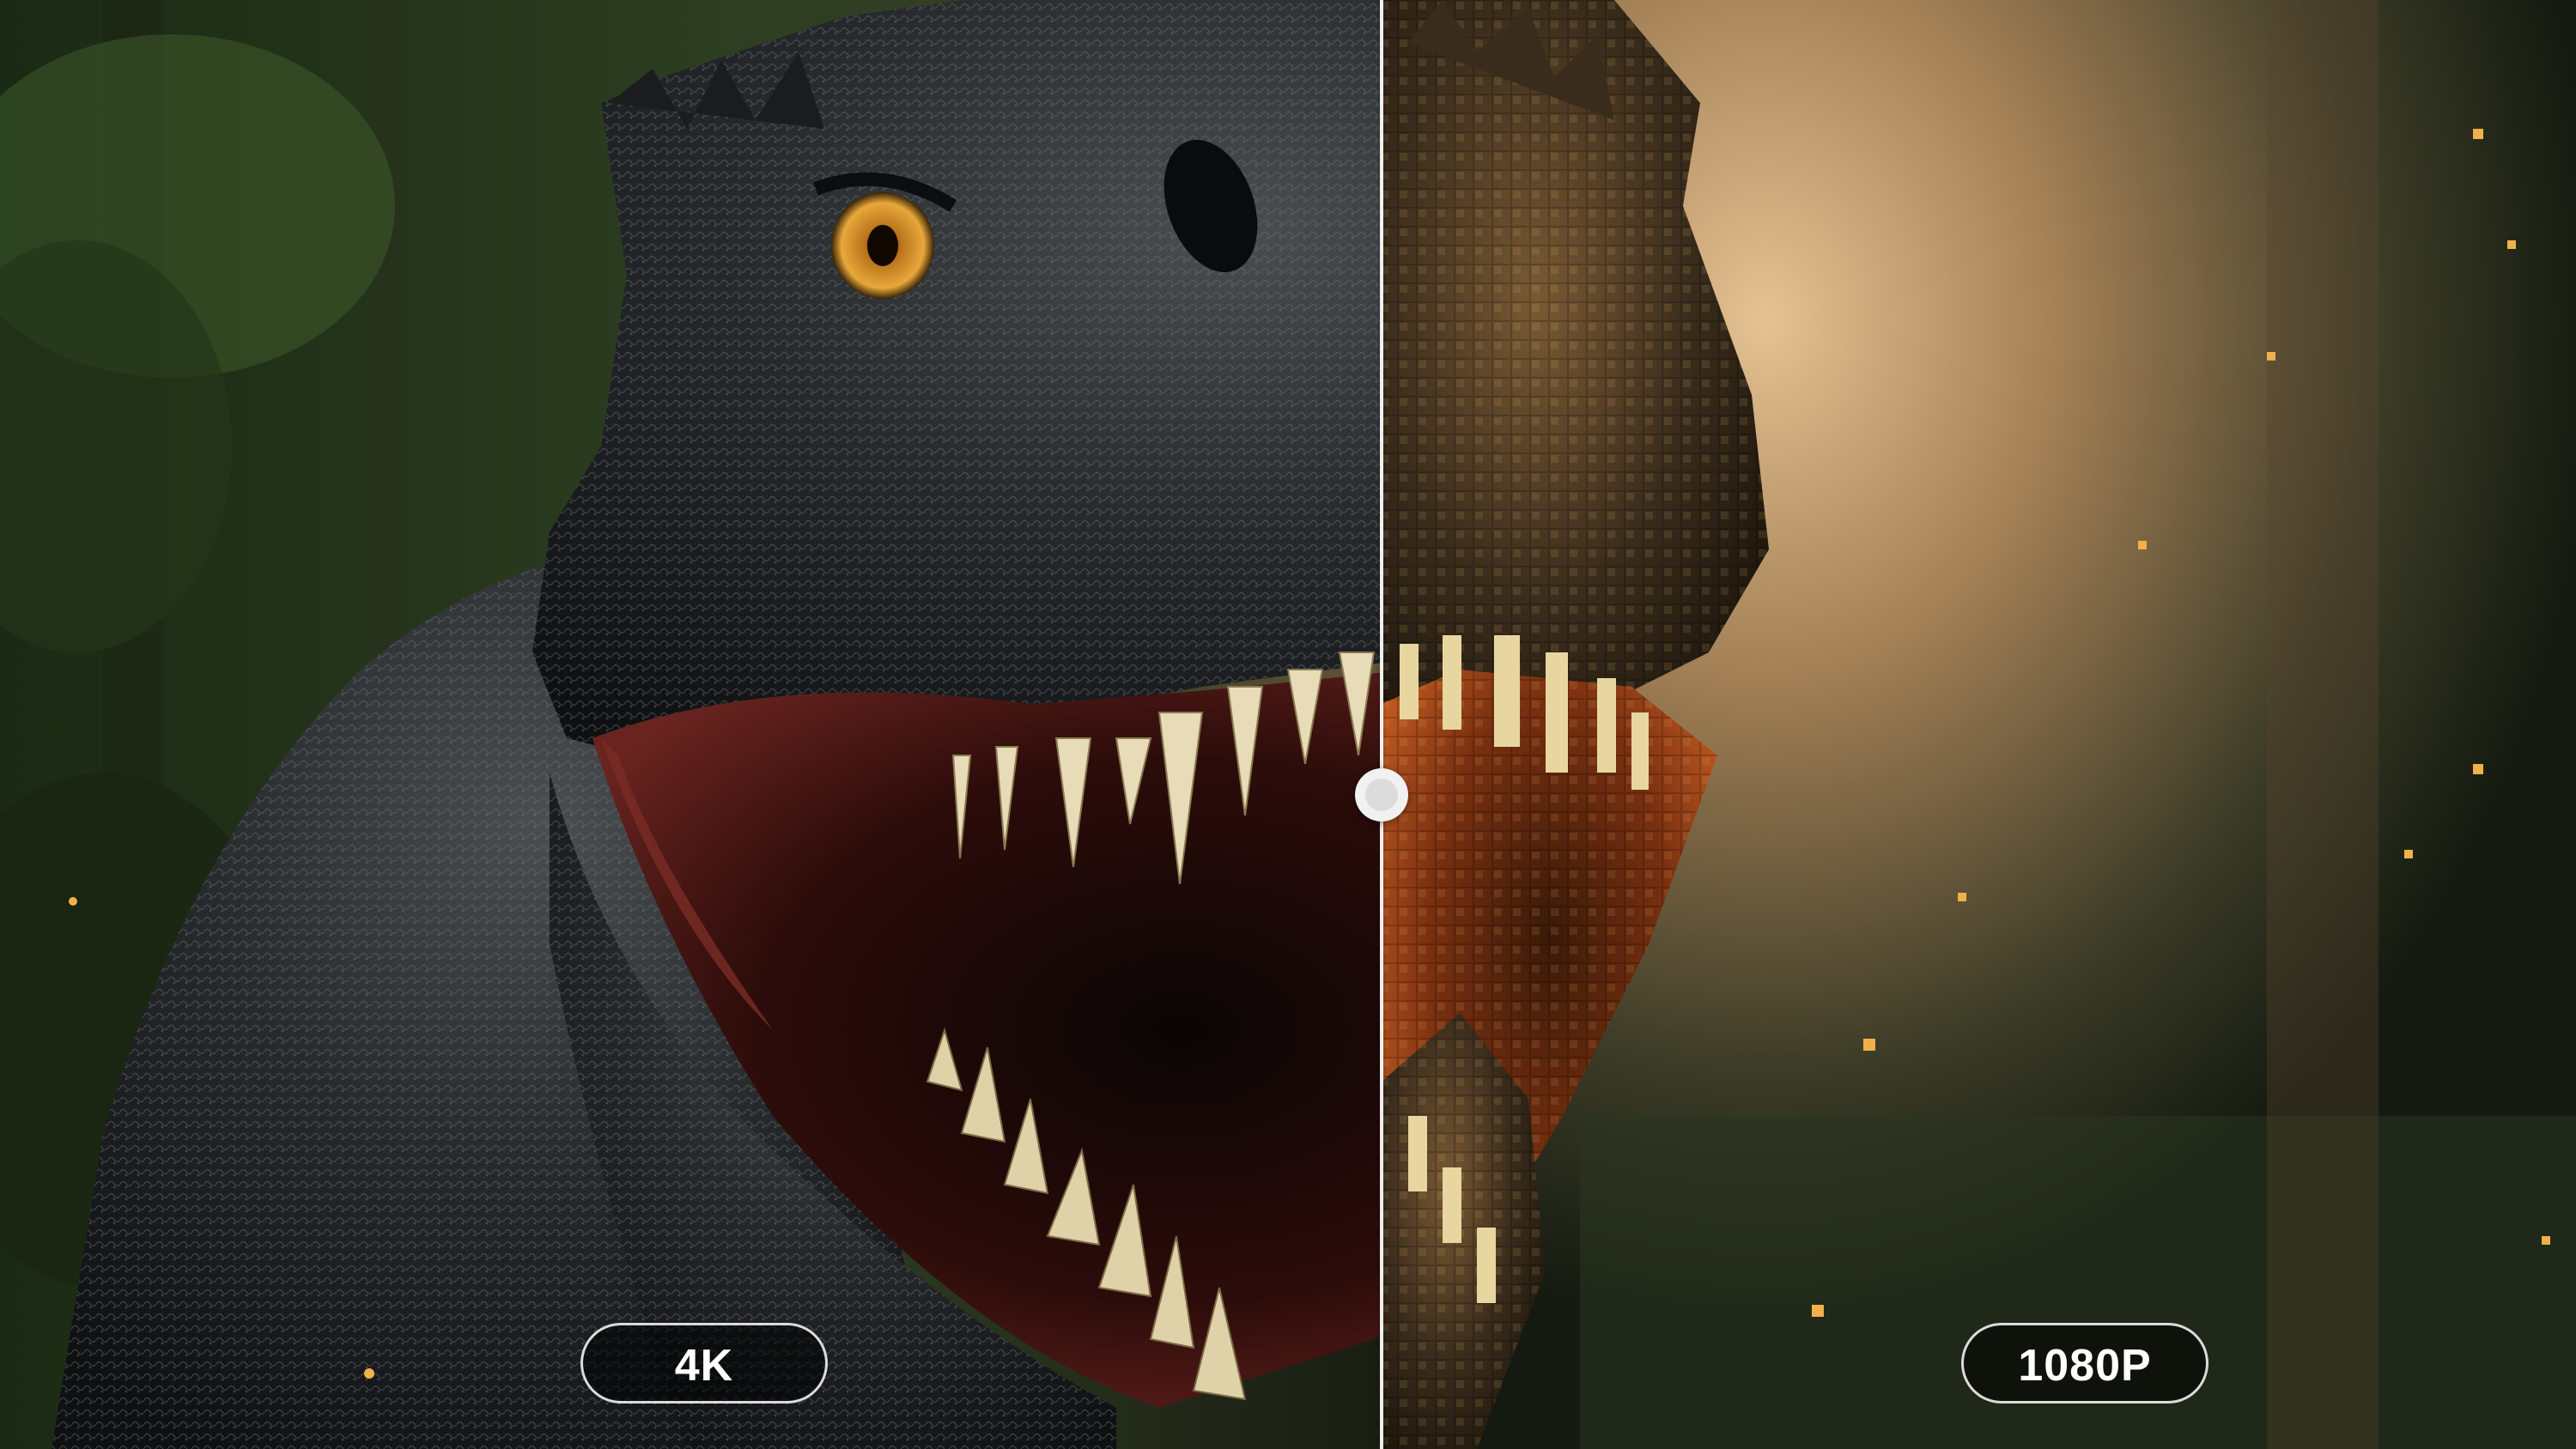  Describe the element at coordinates (1382, 795) in the screenshot. I see `divider-drag-handle` at that location.